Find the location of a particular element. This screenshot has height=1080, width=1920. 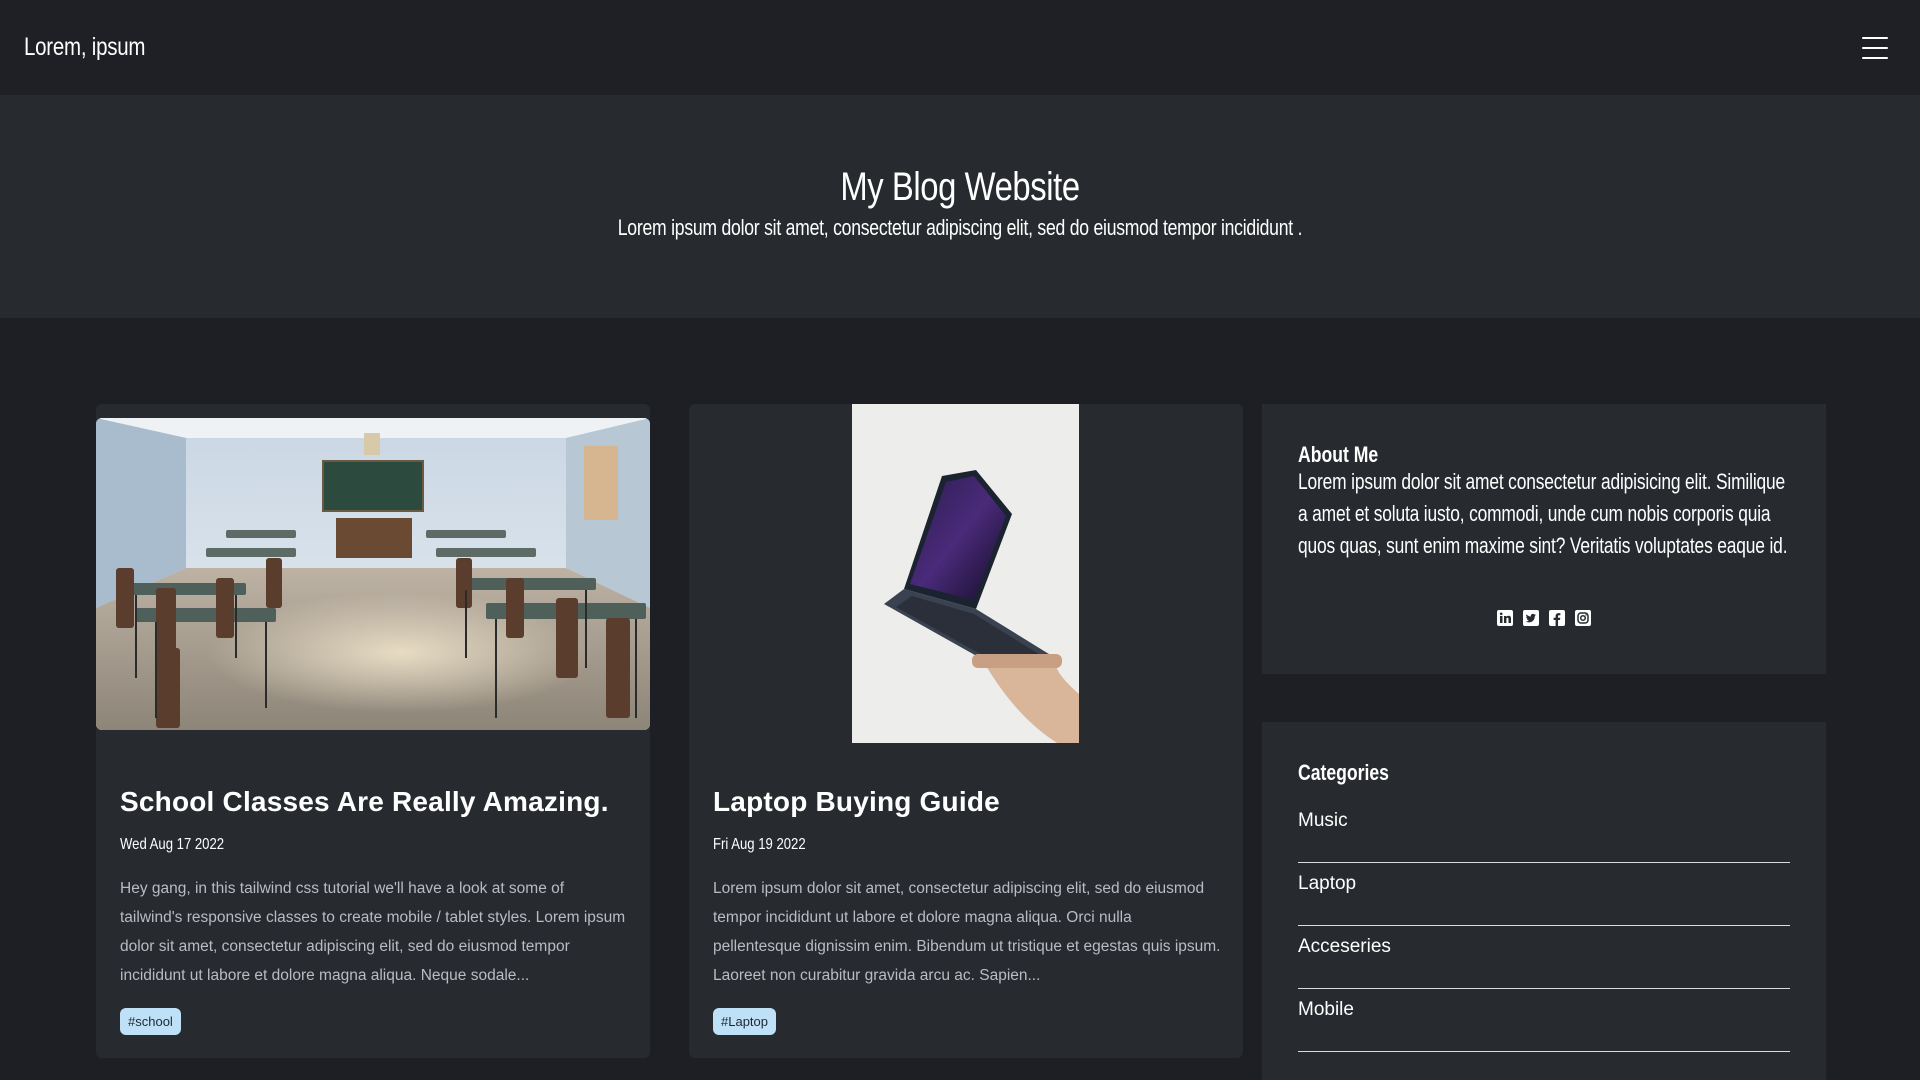

post-date: Wed Aug 17 2022 is located at coordinates (172, 844).